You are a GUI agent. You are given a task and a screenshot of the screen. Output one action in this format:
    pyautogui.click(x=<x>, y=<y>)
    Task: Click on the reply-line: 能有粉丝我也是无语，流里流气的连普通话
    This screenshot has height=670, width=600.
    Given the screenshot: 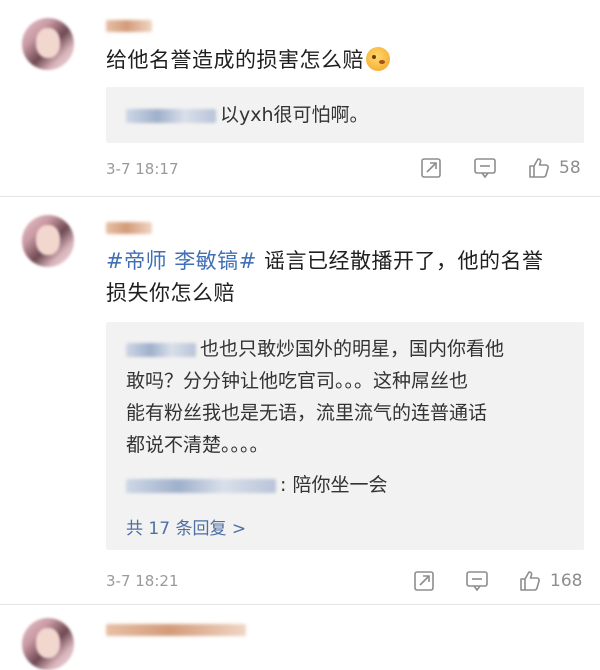 What is the action you would take?
    pyautogui.click(x=307, y=413)
    